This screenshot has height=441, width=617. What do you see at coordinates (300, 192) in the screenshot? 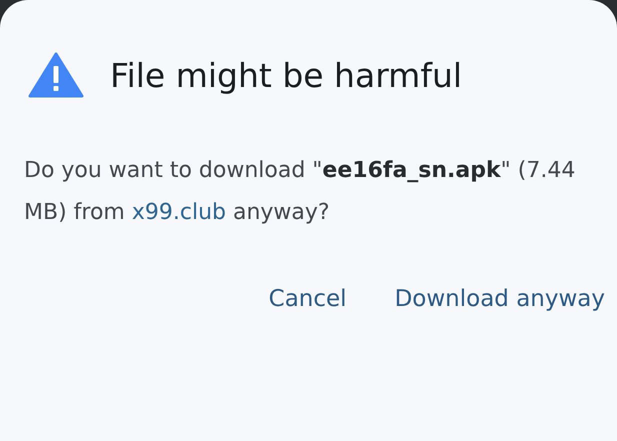
I see `message-text: Do you want to download "ee16fa_sn.apk" (7.44 MB) from x99.club anyway?` at bounding box center [300, 192].